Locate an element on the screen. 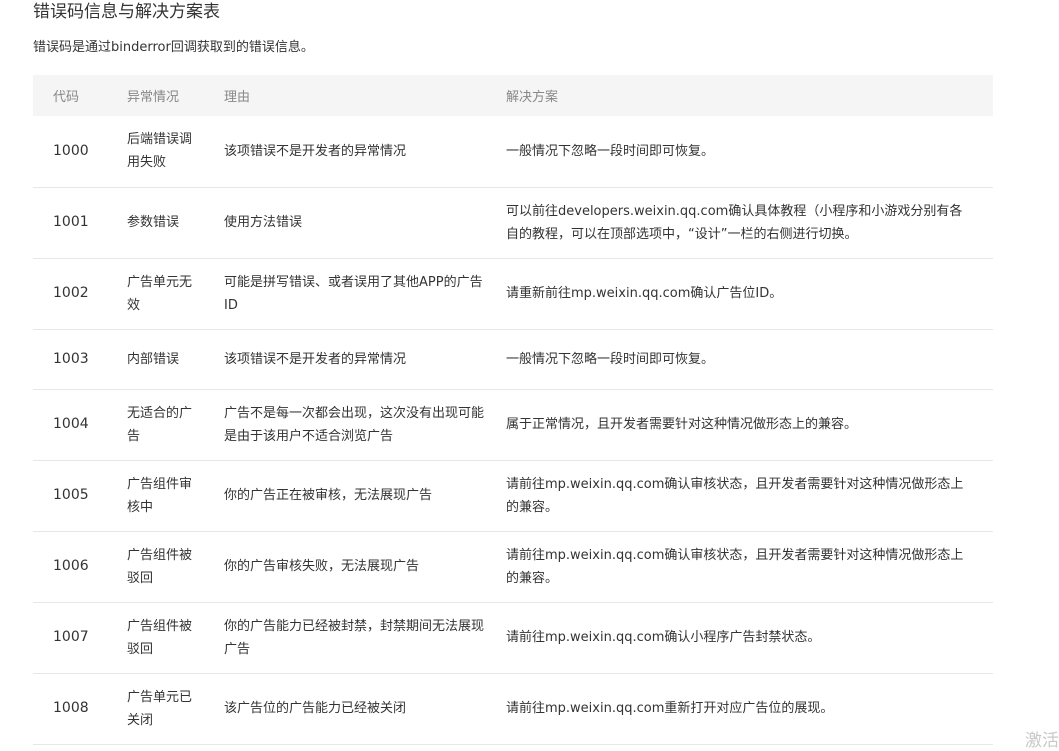 The height and width of the screenshot is (751, 1059). cell-case: 广告单元无效 is located at coordinates (154, 294).